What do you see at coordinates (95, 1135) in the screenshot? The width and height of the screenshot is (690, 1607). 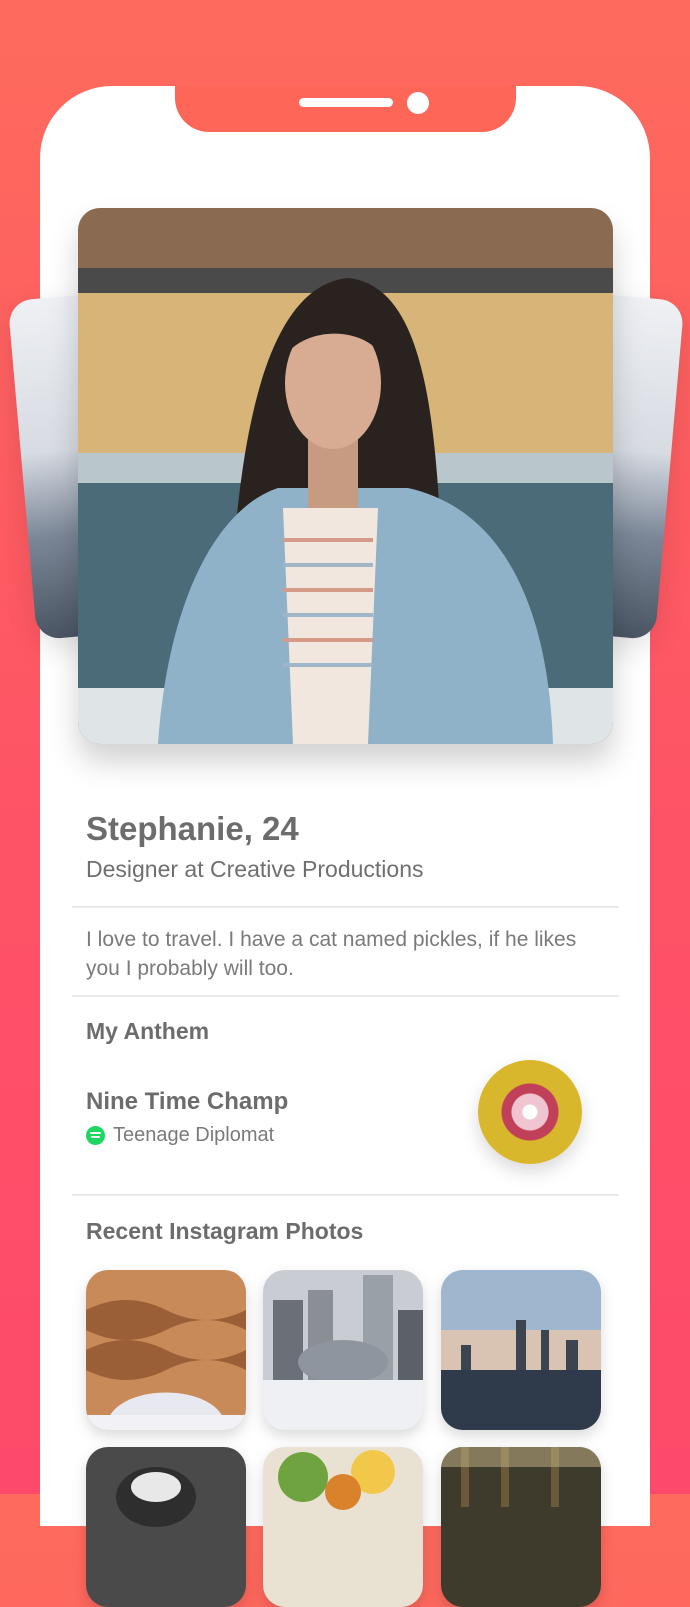 I see `spotify-icon` at bounding box center [95, 1135].